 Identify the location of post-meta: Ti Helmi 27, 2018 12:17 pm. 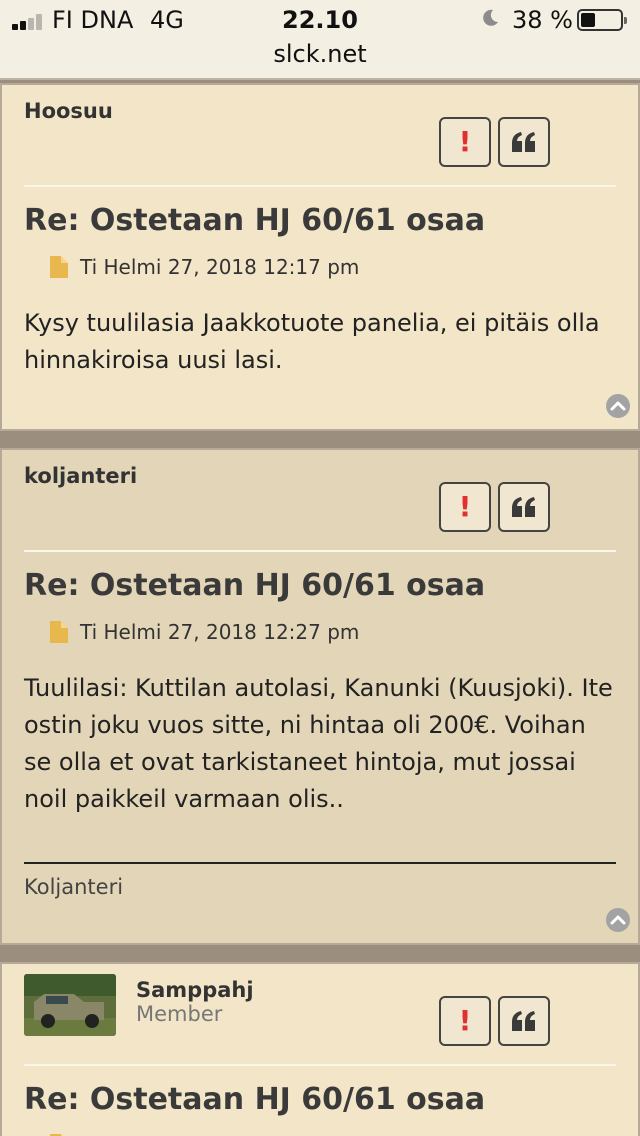
(204, 267).